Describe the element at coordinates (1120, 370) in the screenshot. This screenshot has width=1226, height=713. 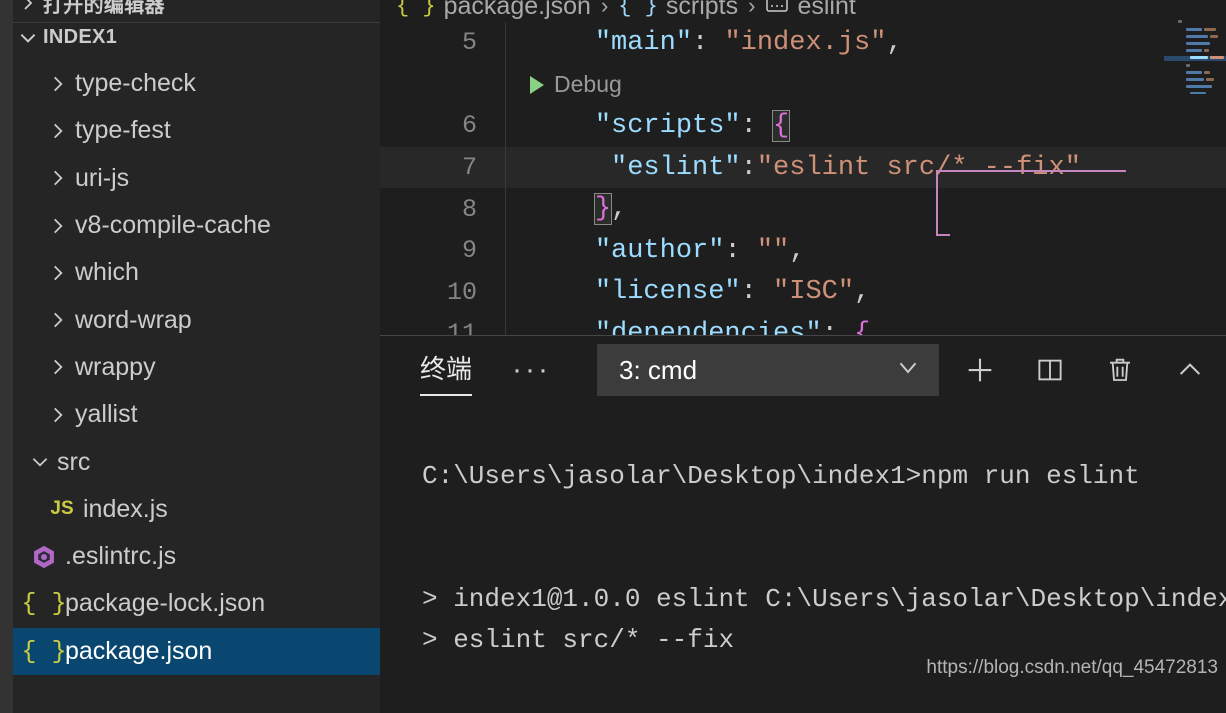
I see `kill-terminal-button` at that location.